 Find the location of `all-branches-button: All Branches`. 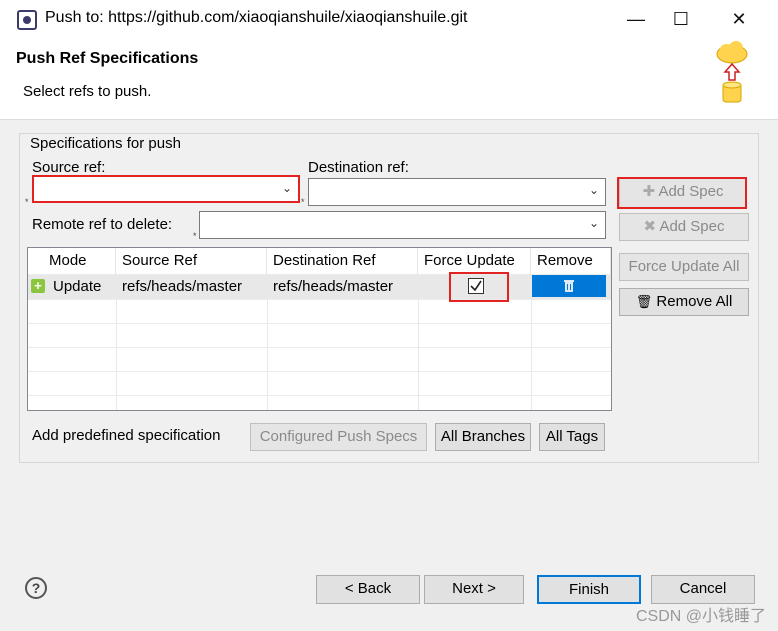

all-branches-button: All Branches is located at coordinates (483, 437).